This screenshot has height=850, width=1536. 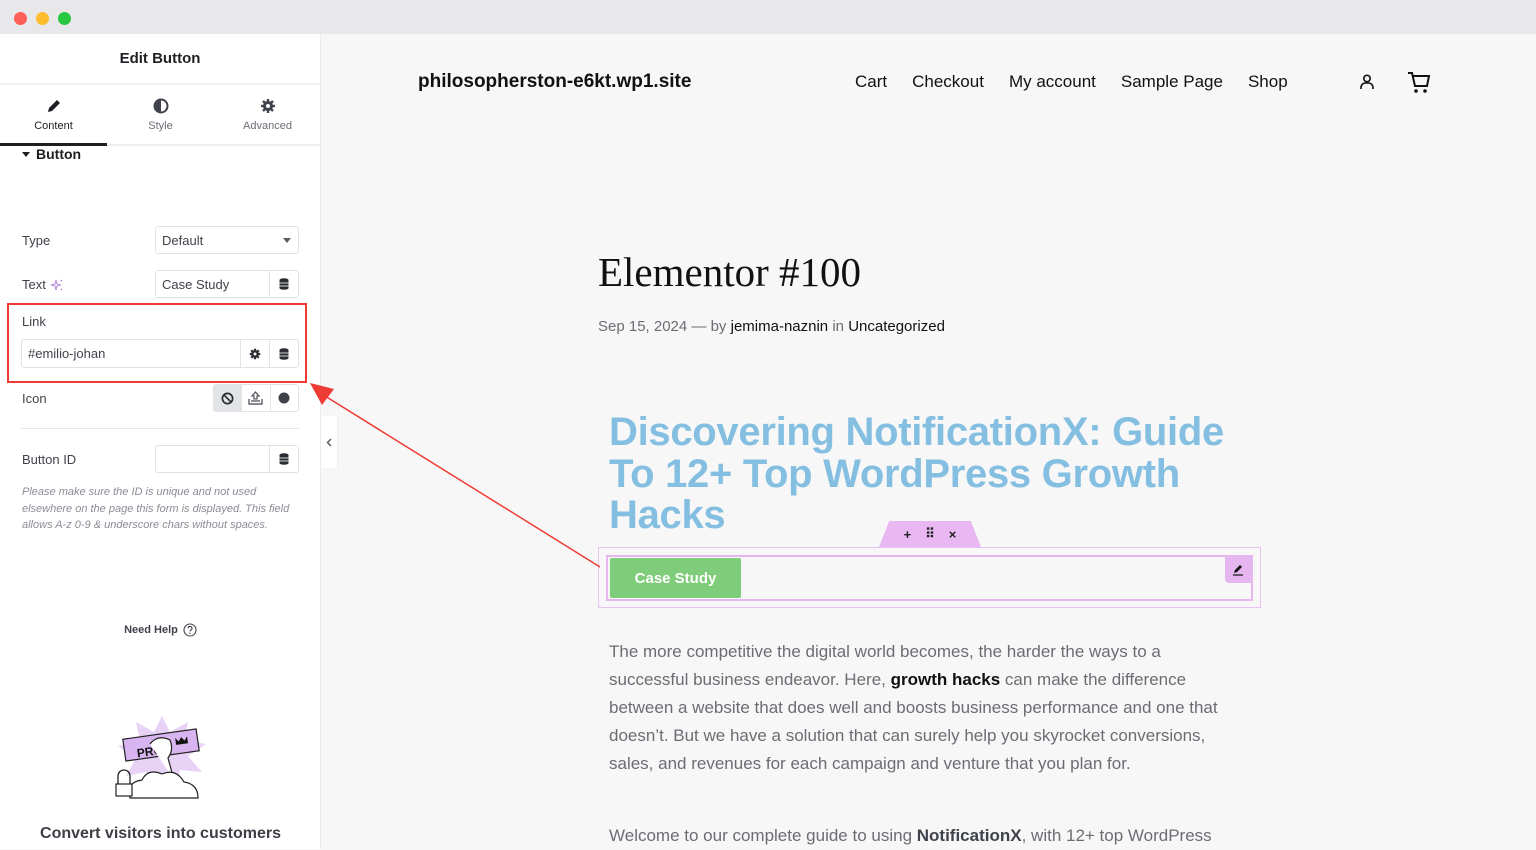 I want to click on type-label: Type, so click(x=36, y=240).